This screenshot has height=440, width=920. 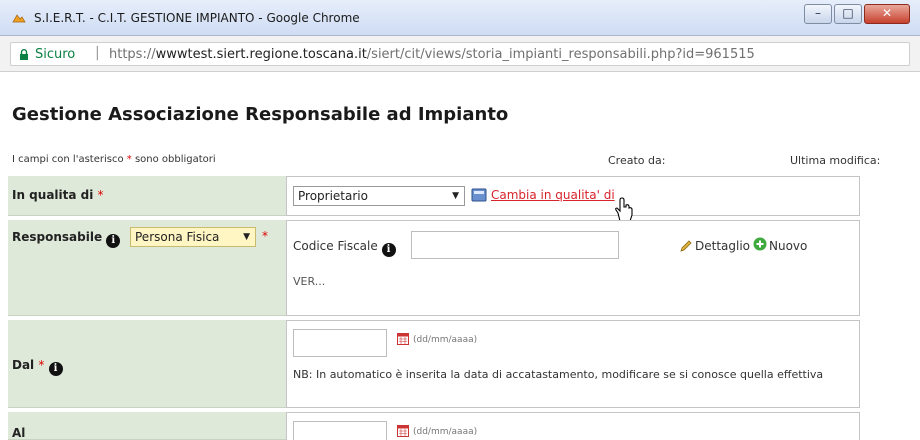 I want to click on pencil-icon, so click(x=686, y=246).